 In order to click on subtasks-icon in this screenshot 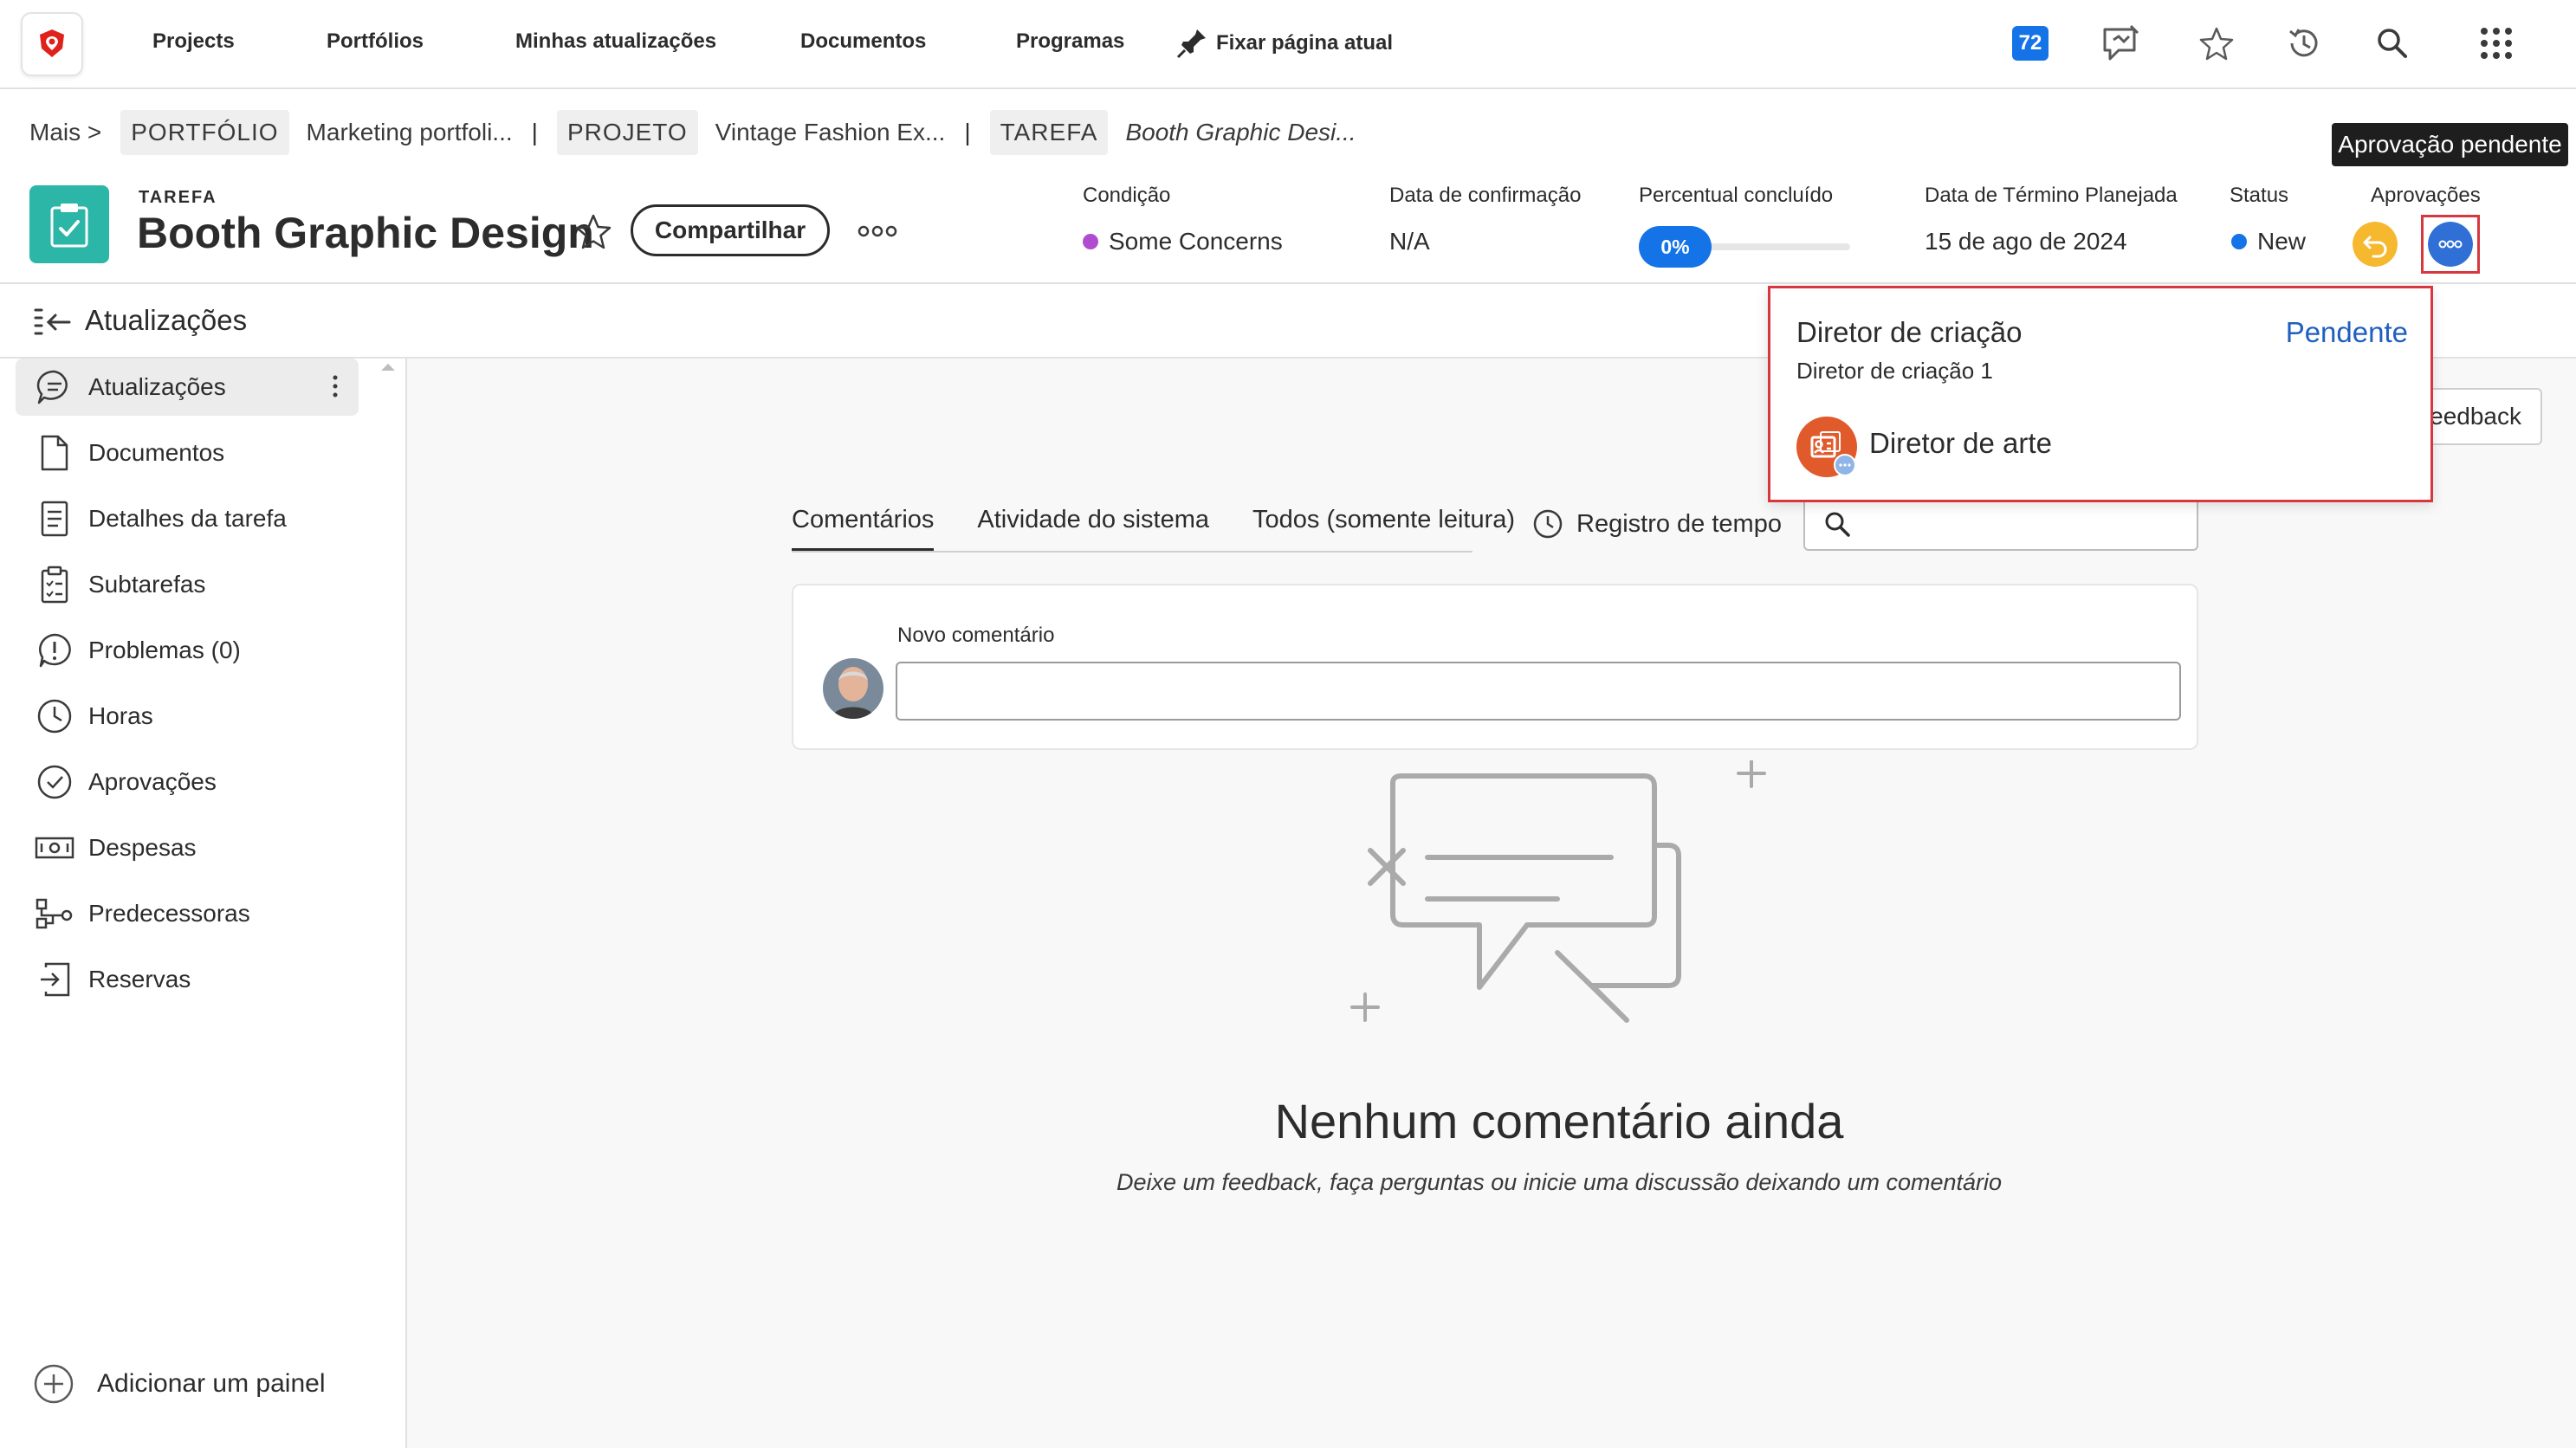, I will do `click(54, 585)`.